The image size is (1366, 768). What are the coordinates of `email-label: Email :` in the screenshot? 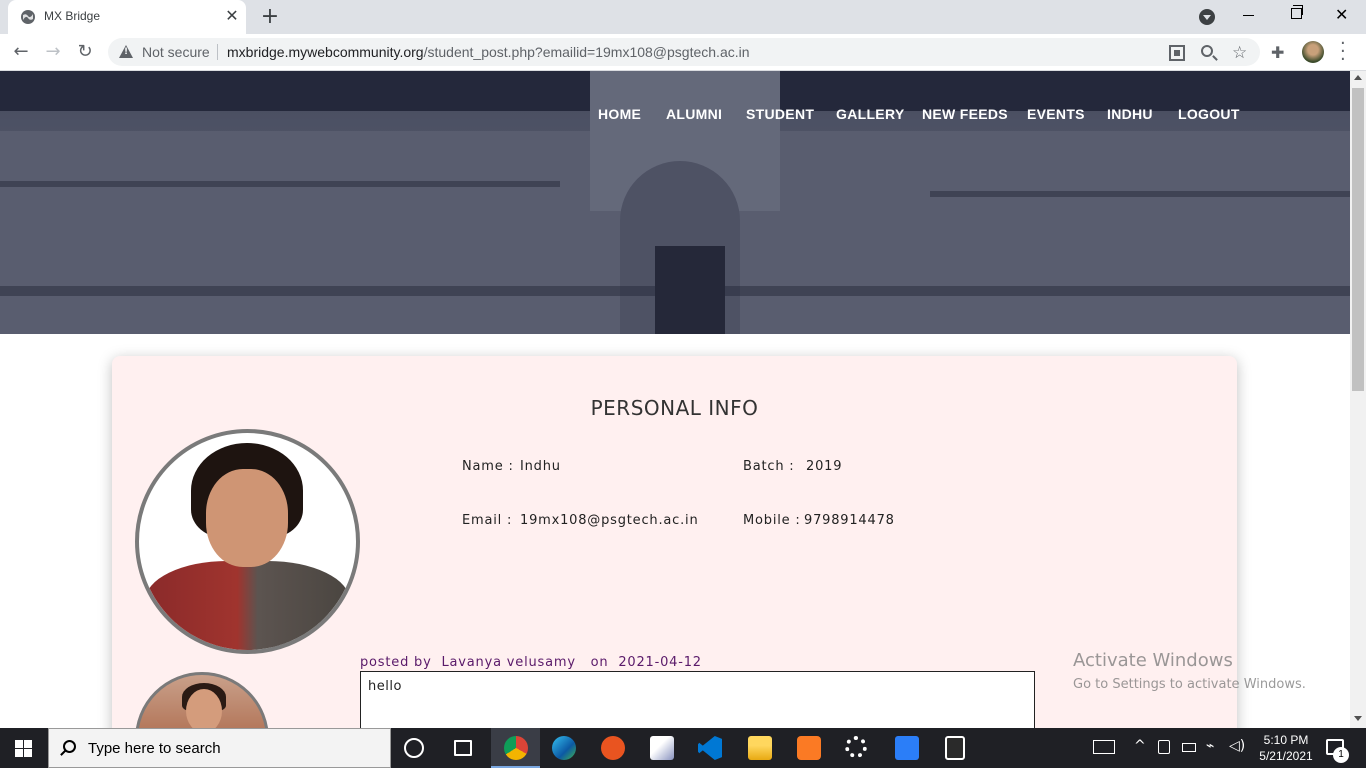 It's located at (487, 520).